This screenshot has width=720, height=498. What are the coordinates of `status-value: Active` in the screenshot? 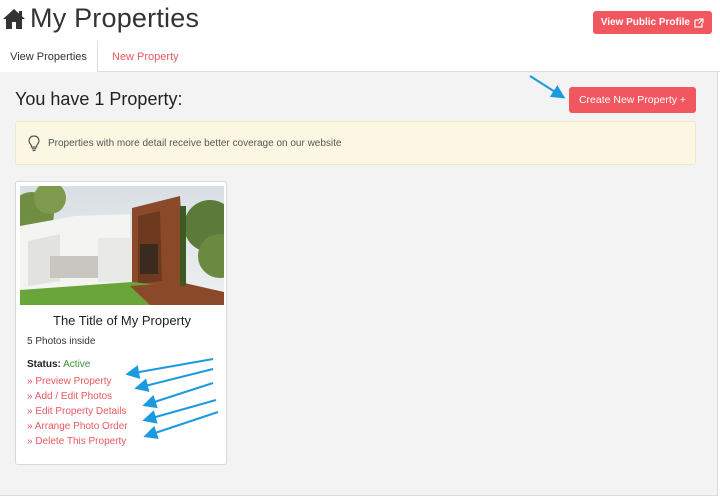 It's located at (77, 364).